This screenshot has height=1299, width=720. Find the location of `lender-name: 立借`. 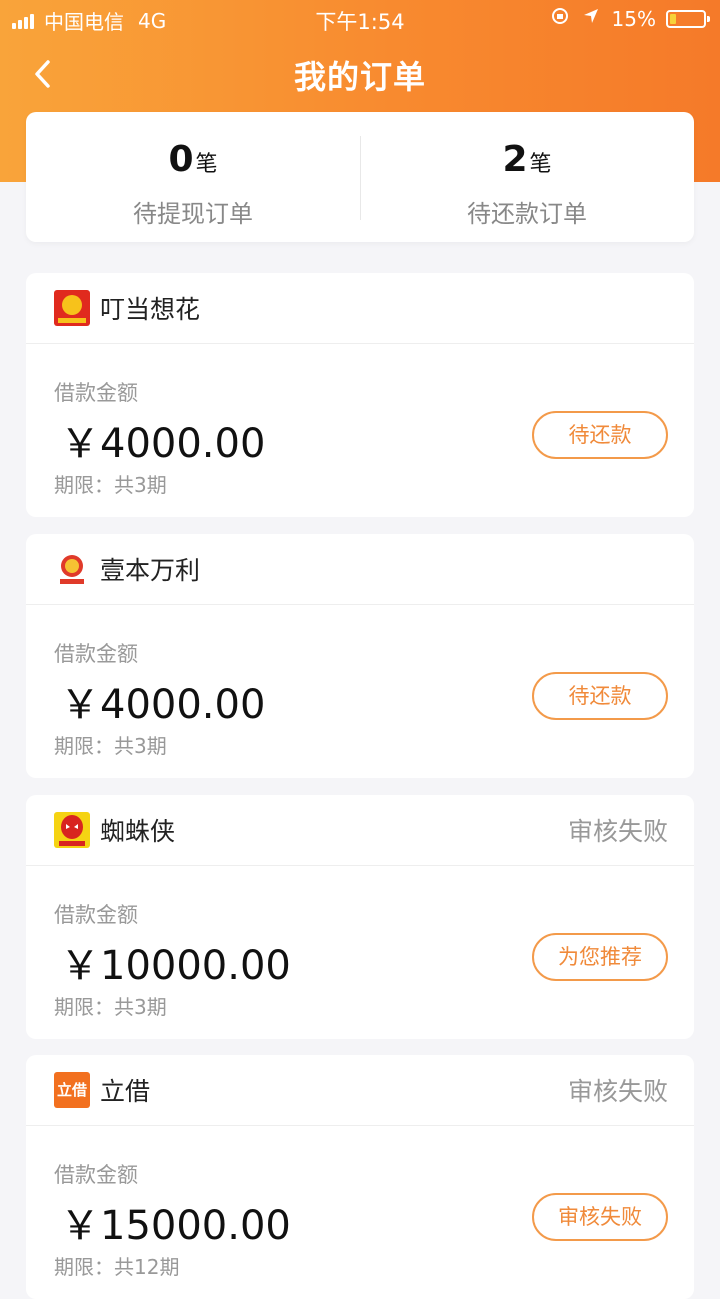

lender-name: 立借 is located at coordinates (125, 1091).